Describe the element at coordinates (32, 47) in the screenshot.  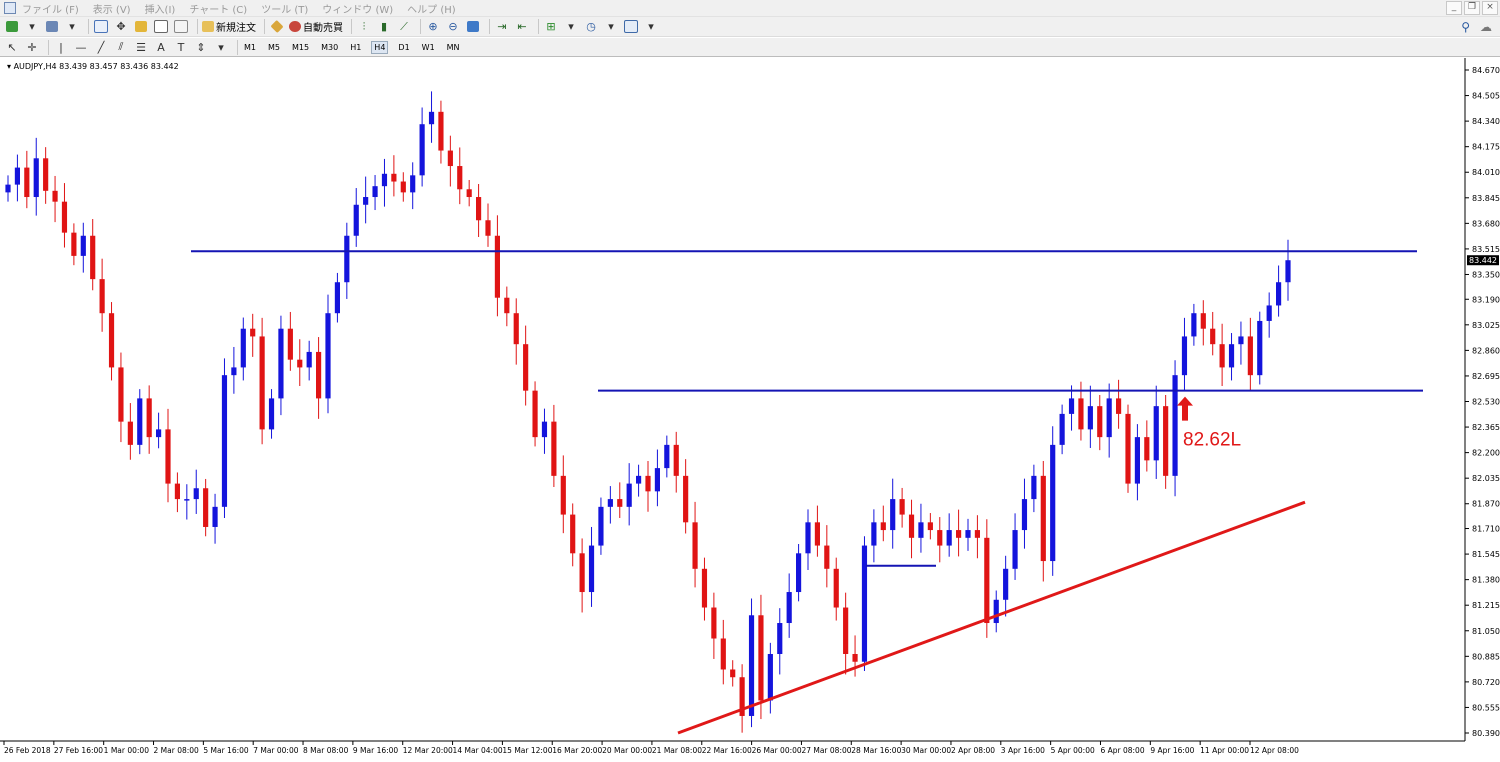
I see `crosshair-icon: ✛` at that location.